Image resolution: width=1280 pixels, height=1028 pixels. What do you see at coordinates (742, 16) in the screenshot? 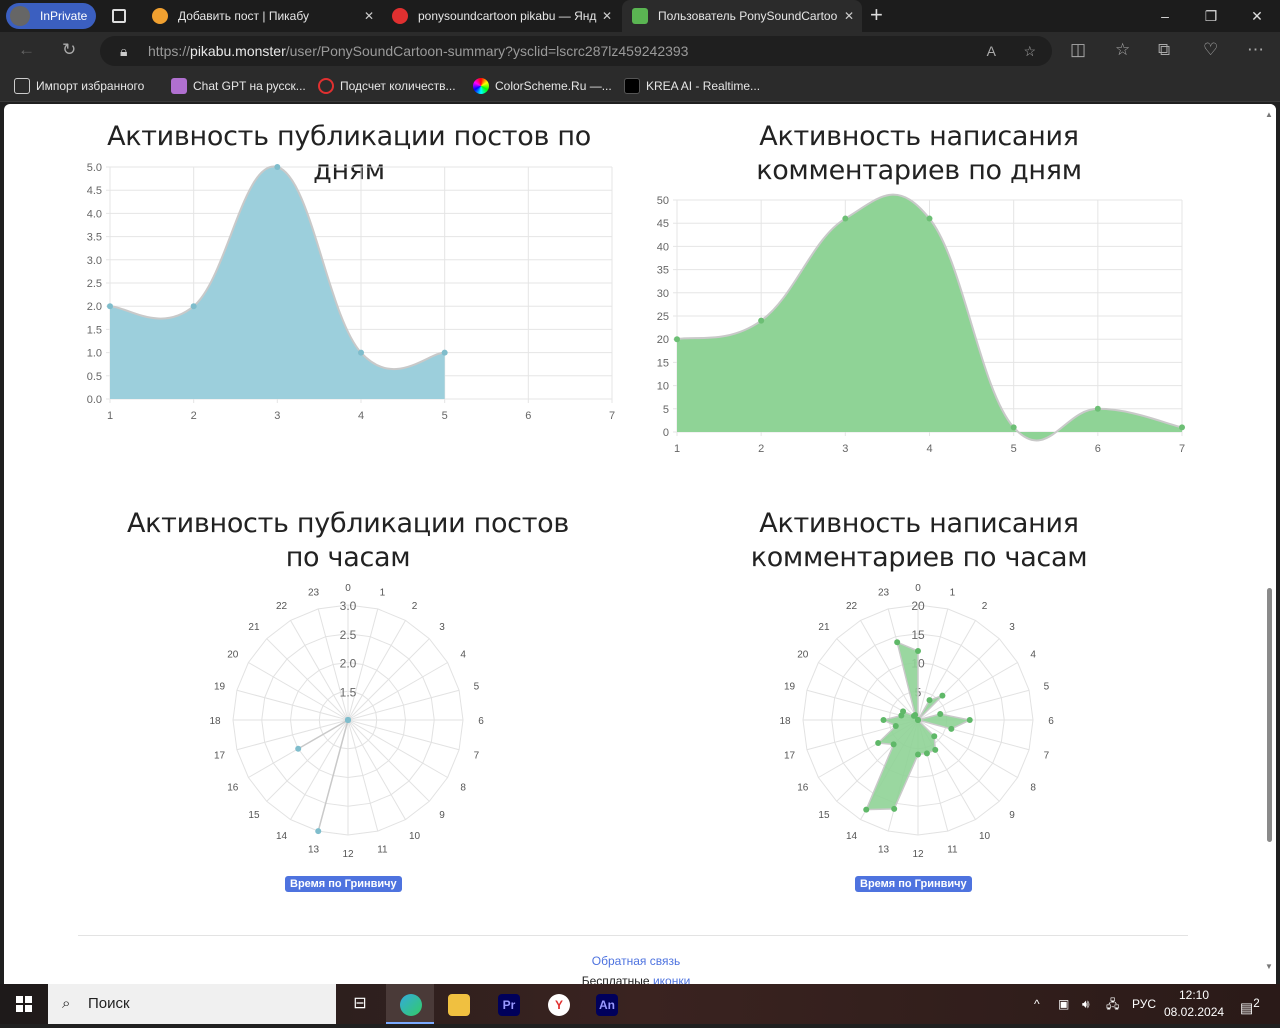
I see `tab-user-summary: Пользователь PonySoundCartoo ✕` at bounding box center [742, 16].